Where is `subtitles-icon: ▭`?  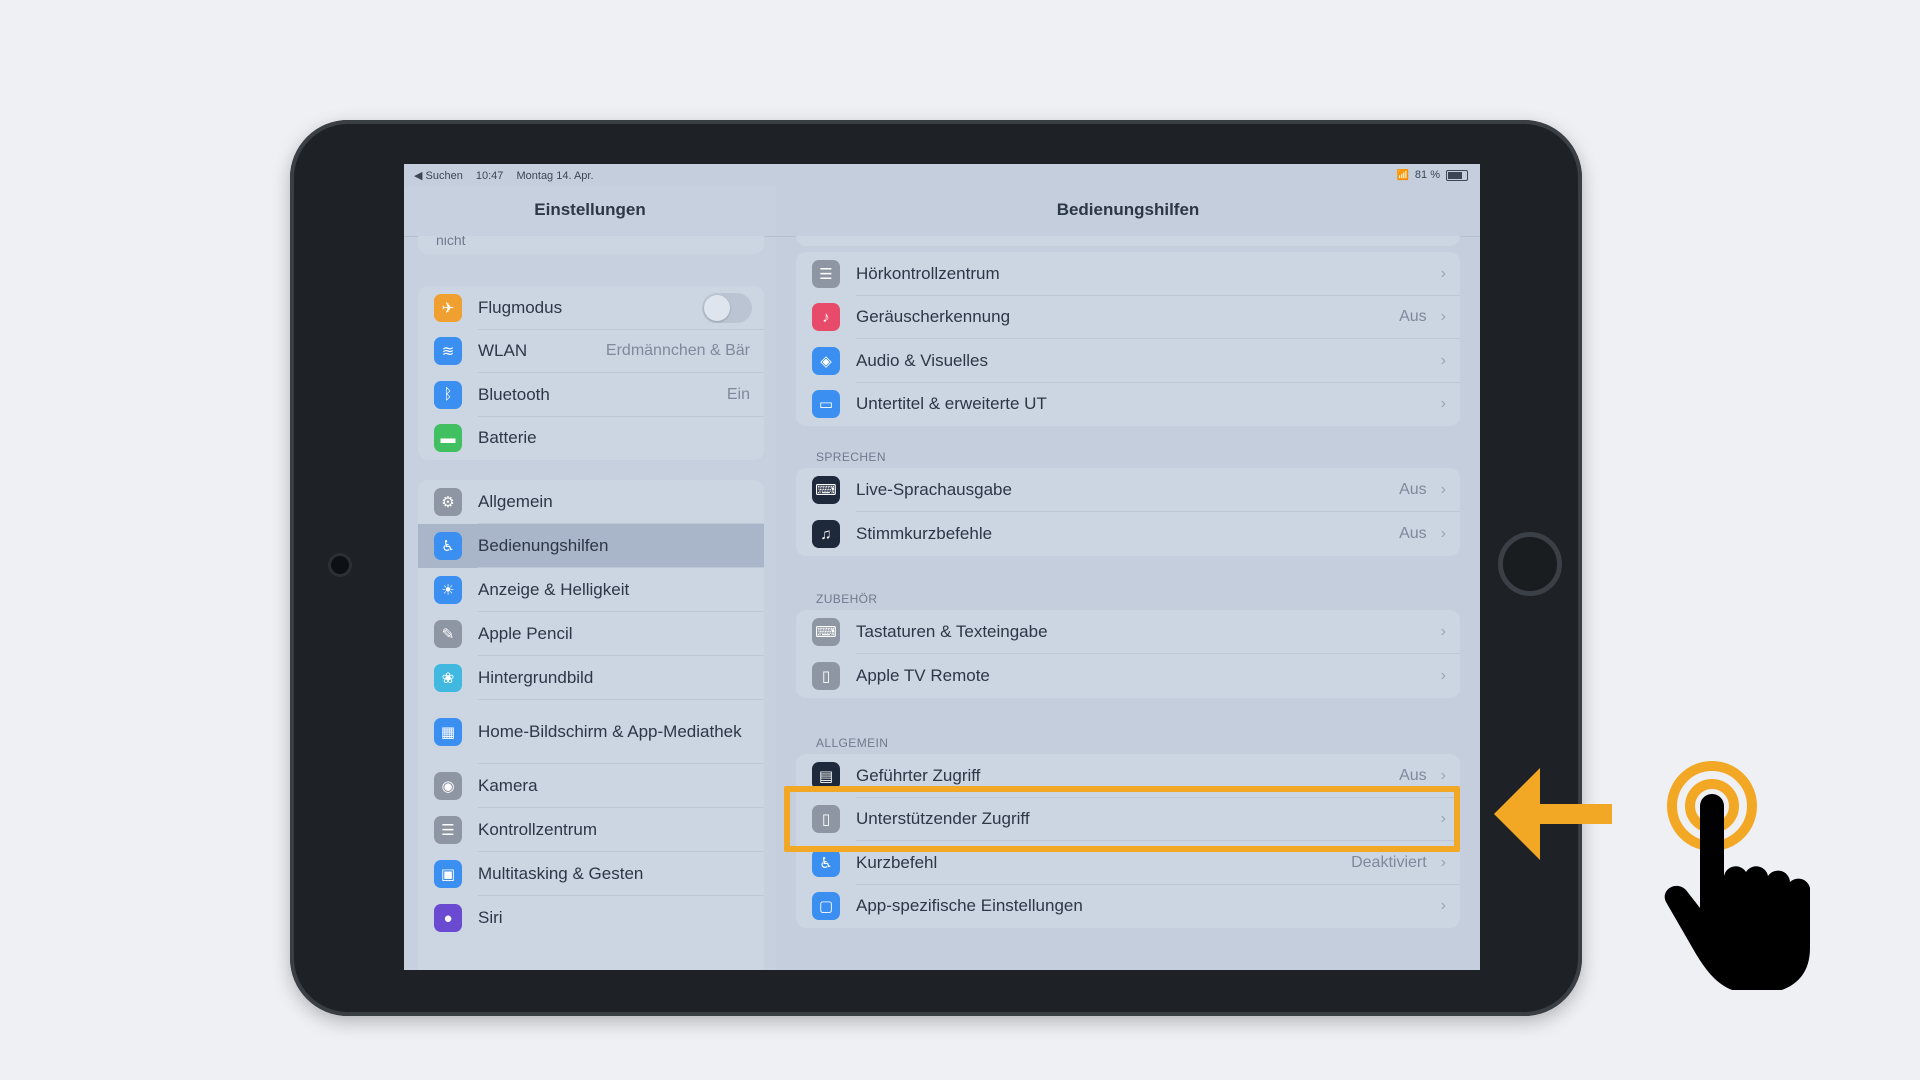
subtitles-icon: ▭ is located at coordinates (826, 404).